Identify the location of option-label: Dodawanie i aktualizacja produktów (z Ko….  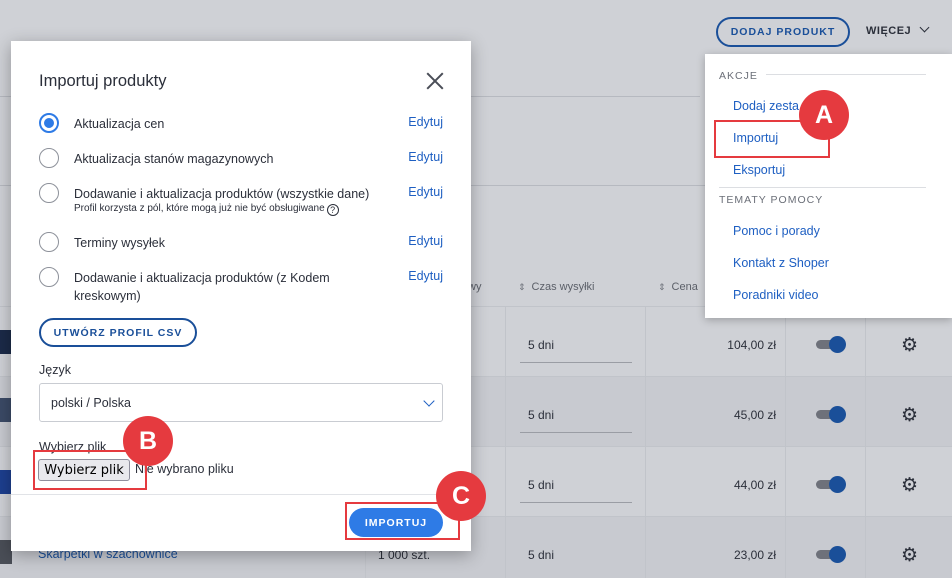
(202, 287).